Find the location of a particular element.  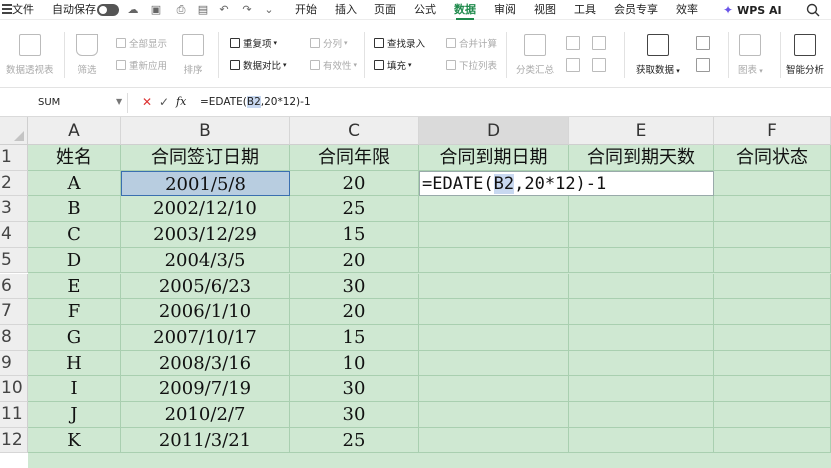

filter-button: 筛选 is located at coordinates (87, 55).